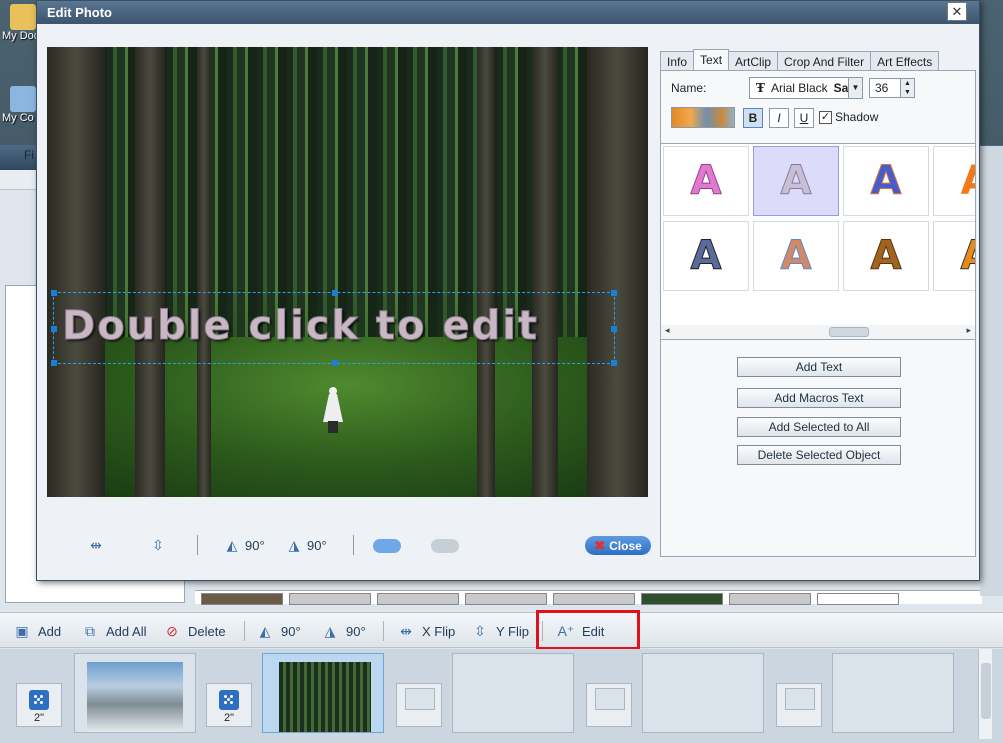 This screenshot has width=1003, height=743. What do you see at coordinates (819, 455) in the screenshot?
I see `delete-selected-object-button: Delete Selected Object` at bounding box center [819, 455].